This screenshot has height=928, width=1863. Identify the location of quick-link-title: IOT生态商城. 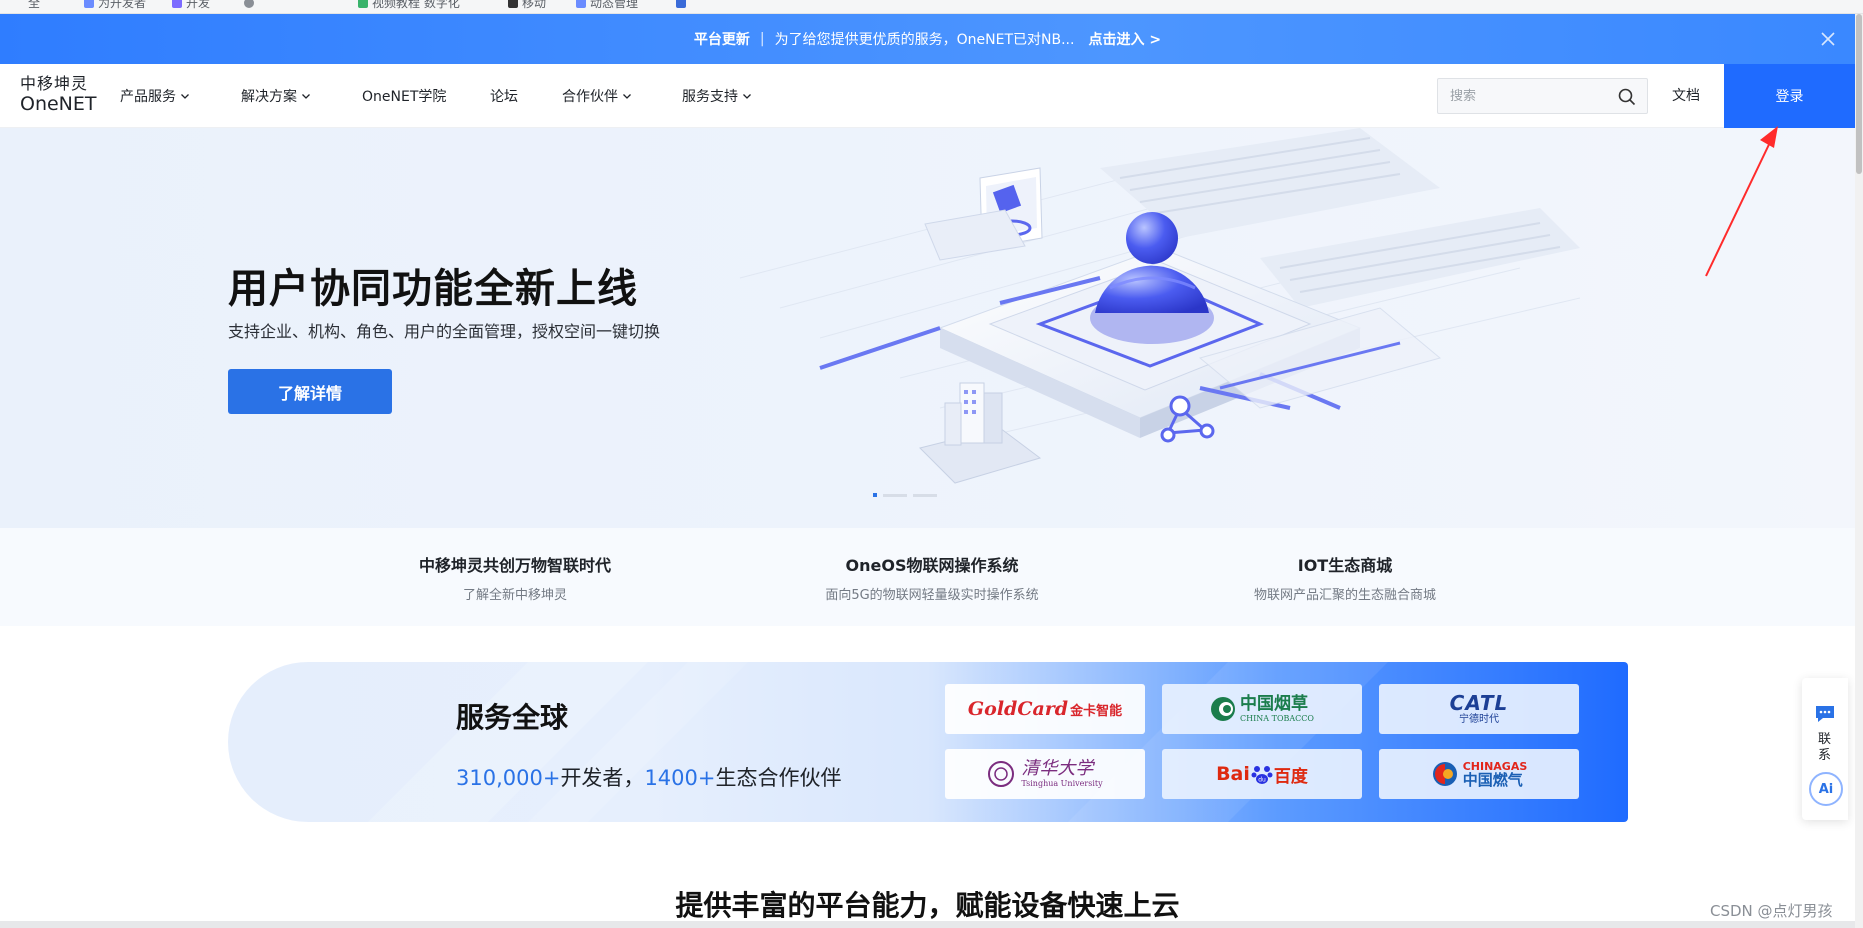
(1345, 565).